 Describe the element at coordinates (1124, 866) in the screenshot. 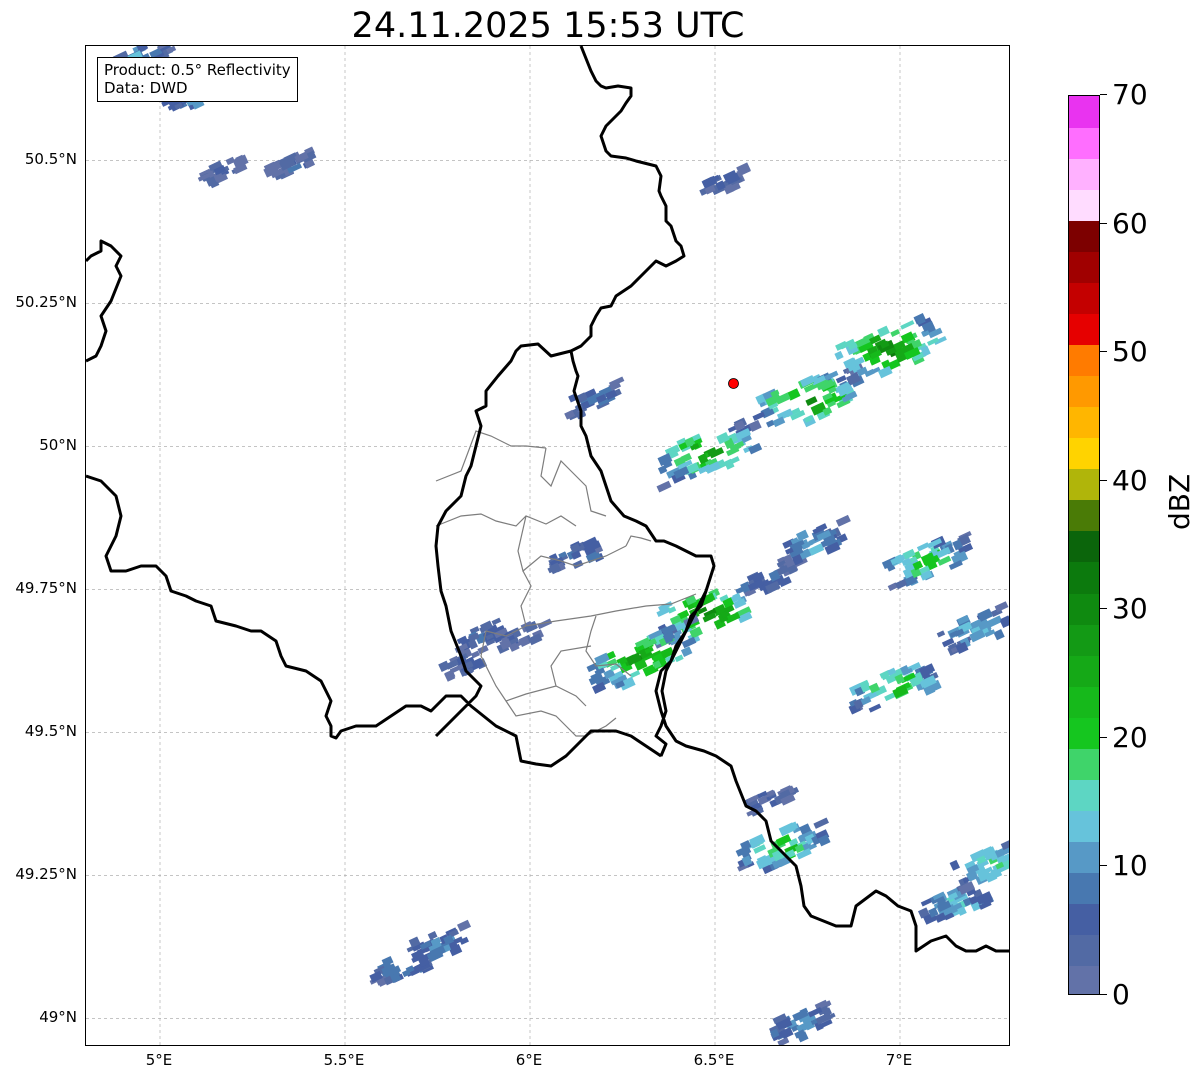

I see `colorbar-tick: 10` at that location.